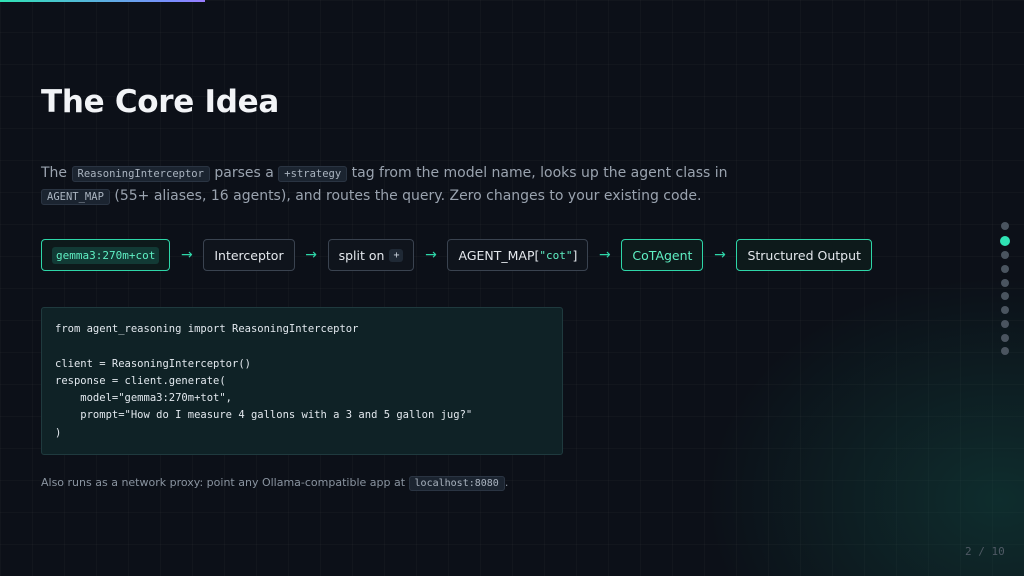 The image size is (1024, 576). Describe the element at coordinates (160, 102) in the screenshot. I see `slide-title: The Core Idea` at that location.